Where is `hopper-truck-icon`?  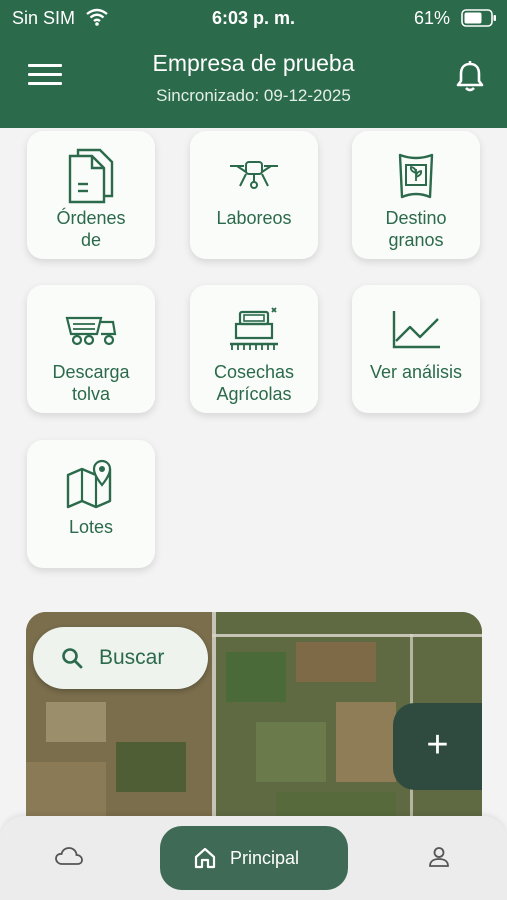 hopper-truck-icon is located at coordinates (91, 330).